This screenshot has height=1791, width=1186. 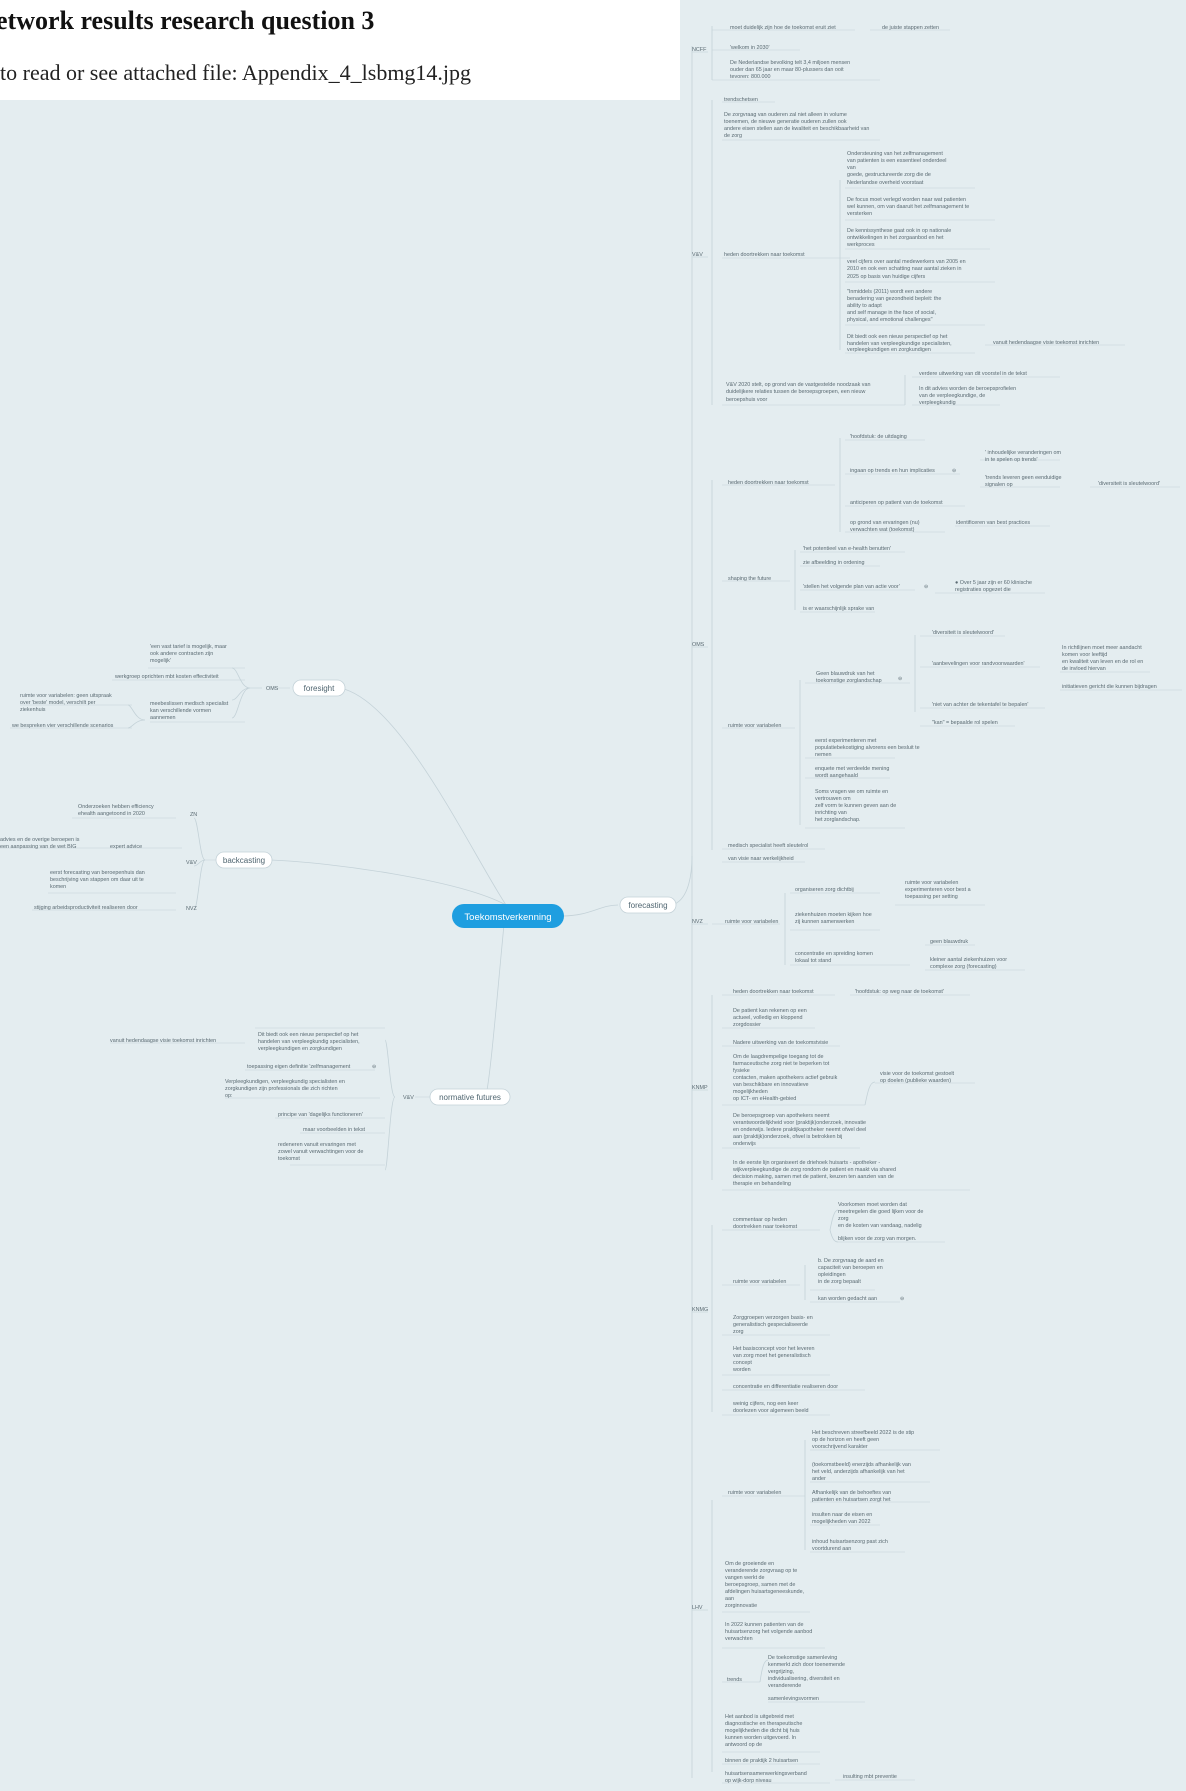 I want to click on svg-text:blijken voor de zorg van morge: blijken voor de zorg van morgen., so click(x=877, y=1239).